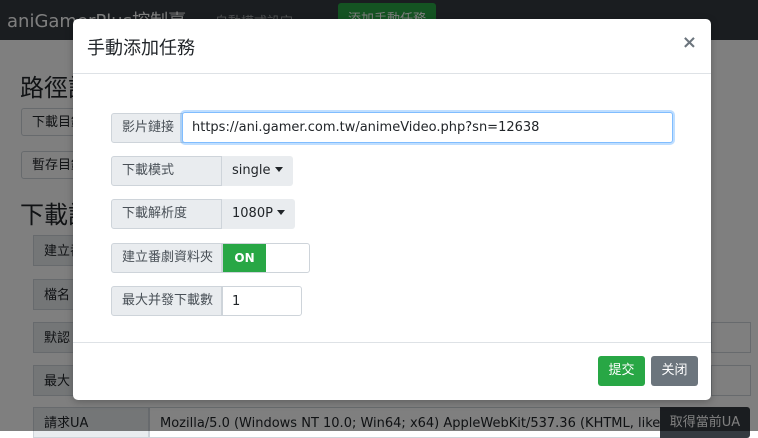  I want to click on submit-button: 提交, so click(621, 371).